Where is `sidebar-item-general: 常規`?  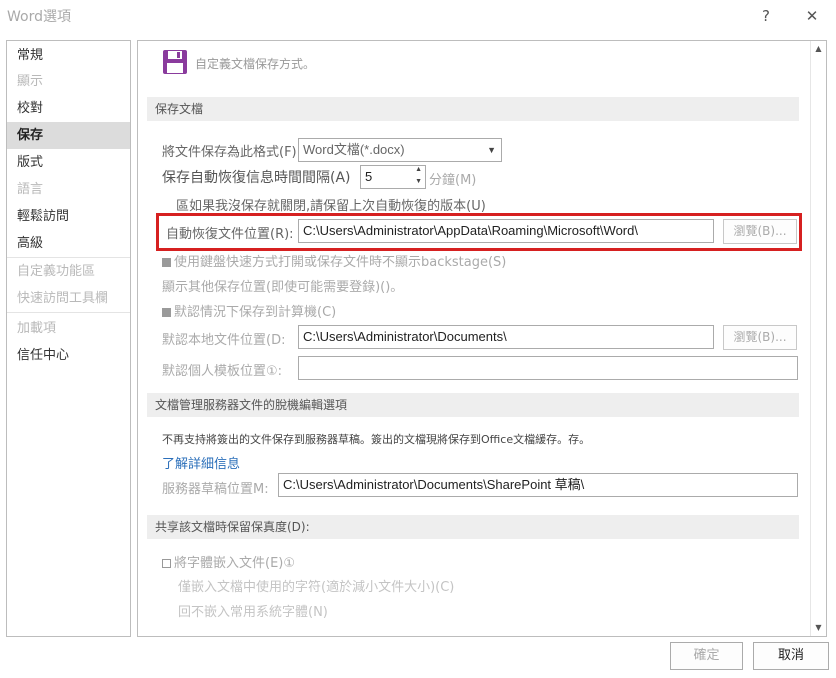
sidebar-item-general: 常規 is located at coordinates (68, 55).